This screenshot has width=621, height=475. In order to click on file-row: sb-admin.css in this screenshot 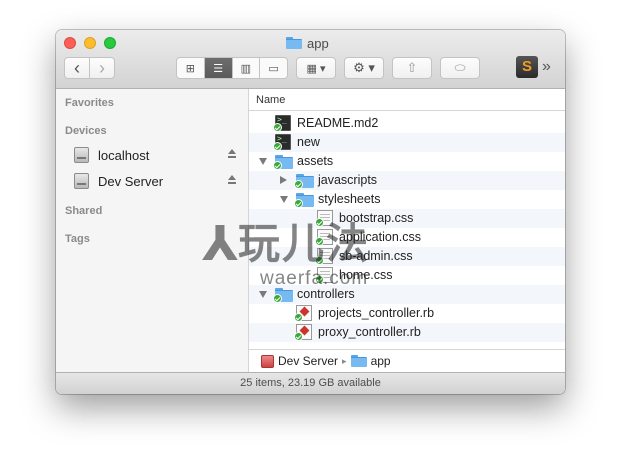, I will do `click(407, 256)`.